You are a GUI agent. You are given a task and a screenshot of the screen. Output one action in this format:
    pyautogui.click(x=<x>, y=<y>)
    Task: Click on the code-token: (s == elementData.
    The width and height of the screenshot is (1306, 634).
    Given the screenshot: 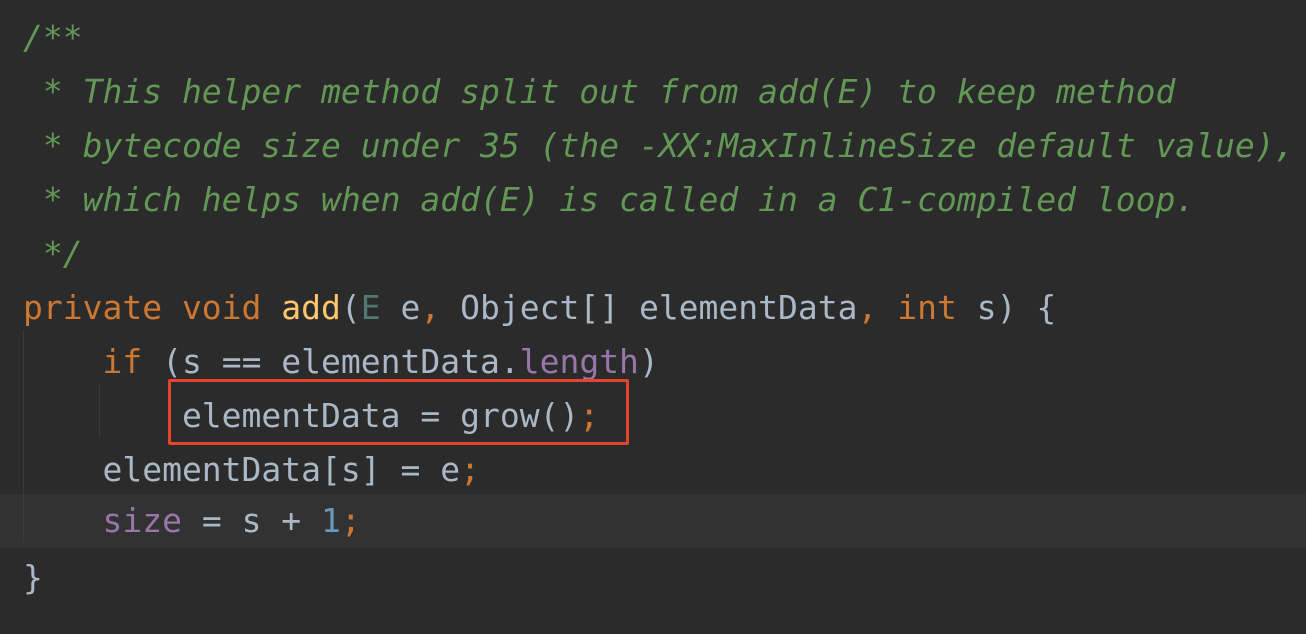 What is the action you would take?
    pyautogui.click(x=341, y=361)
    